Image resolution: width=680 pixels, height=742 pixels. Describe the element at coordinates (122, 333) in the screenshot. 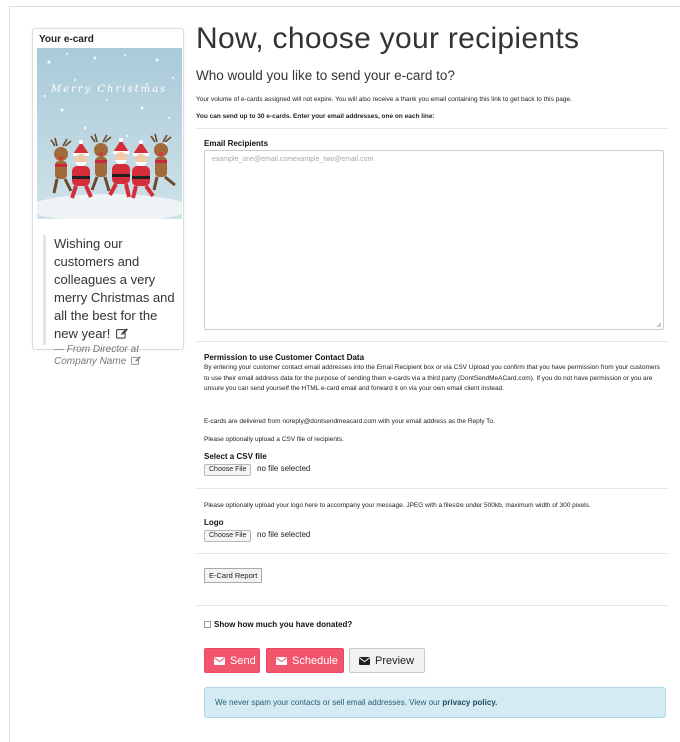

I see `edit-message-icon` at that location.